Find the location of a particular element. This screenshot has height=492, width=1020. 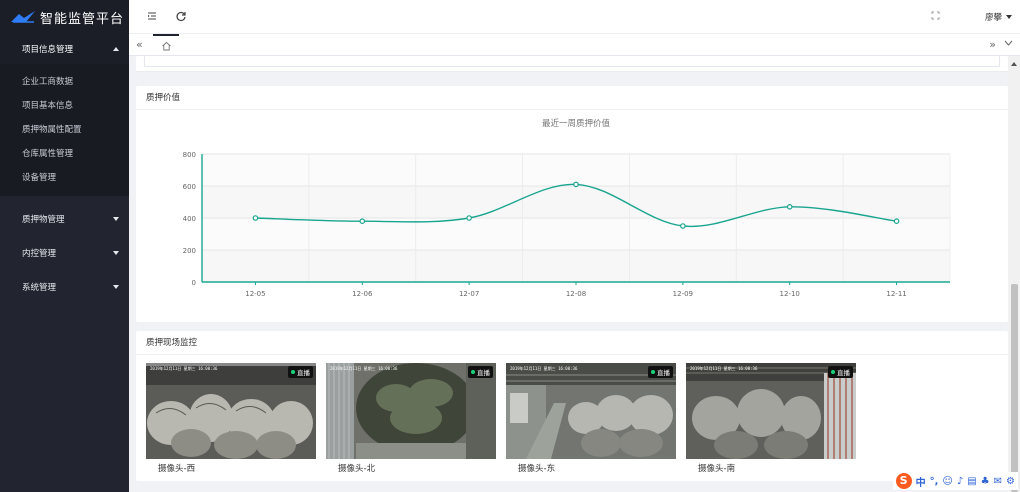

ime-mail-icon: ✉ is located at coordinates (998, 481).